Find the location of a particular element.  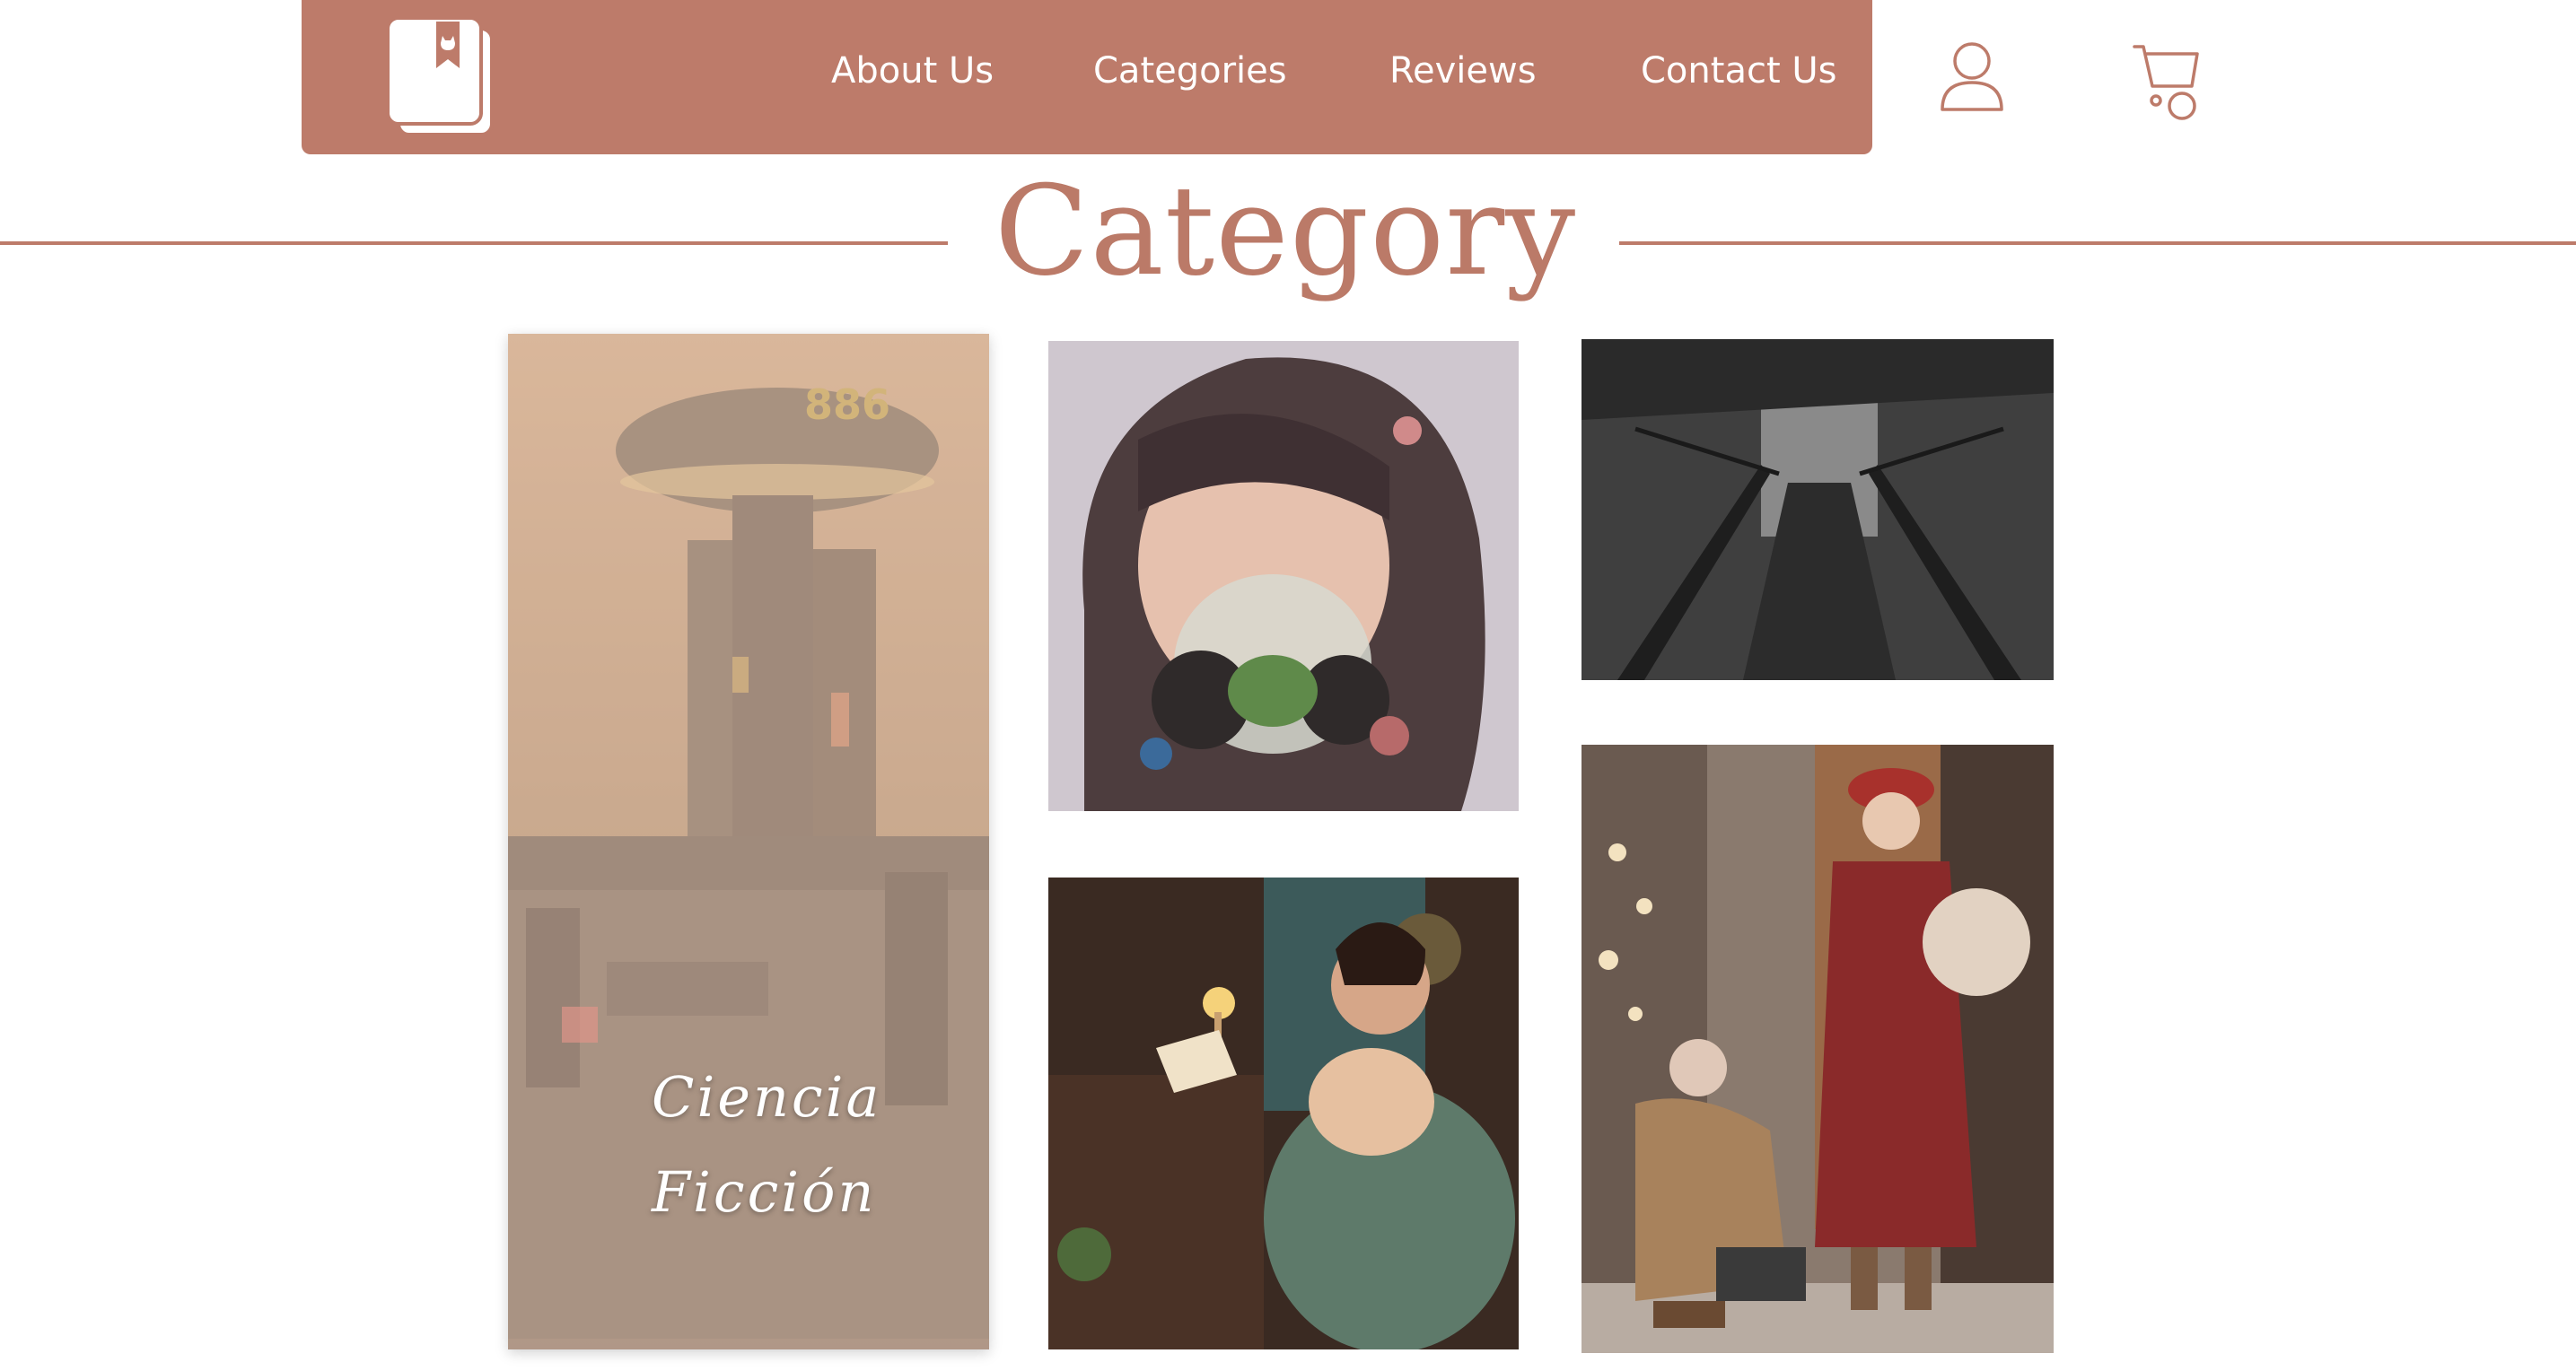

category-card-bridge is located at coordinates (1818, 509).